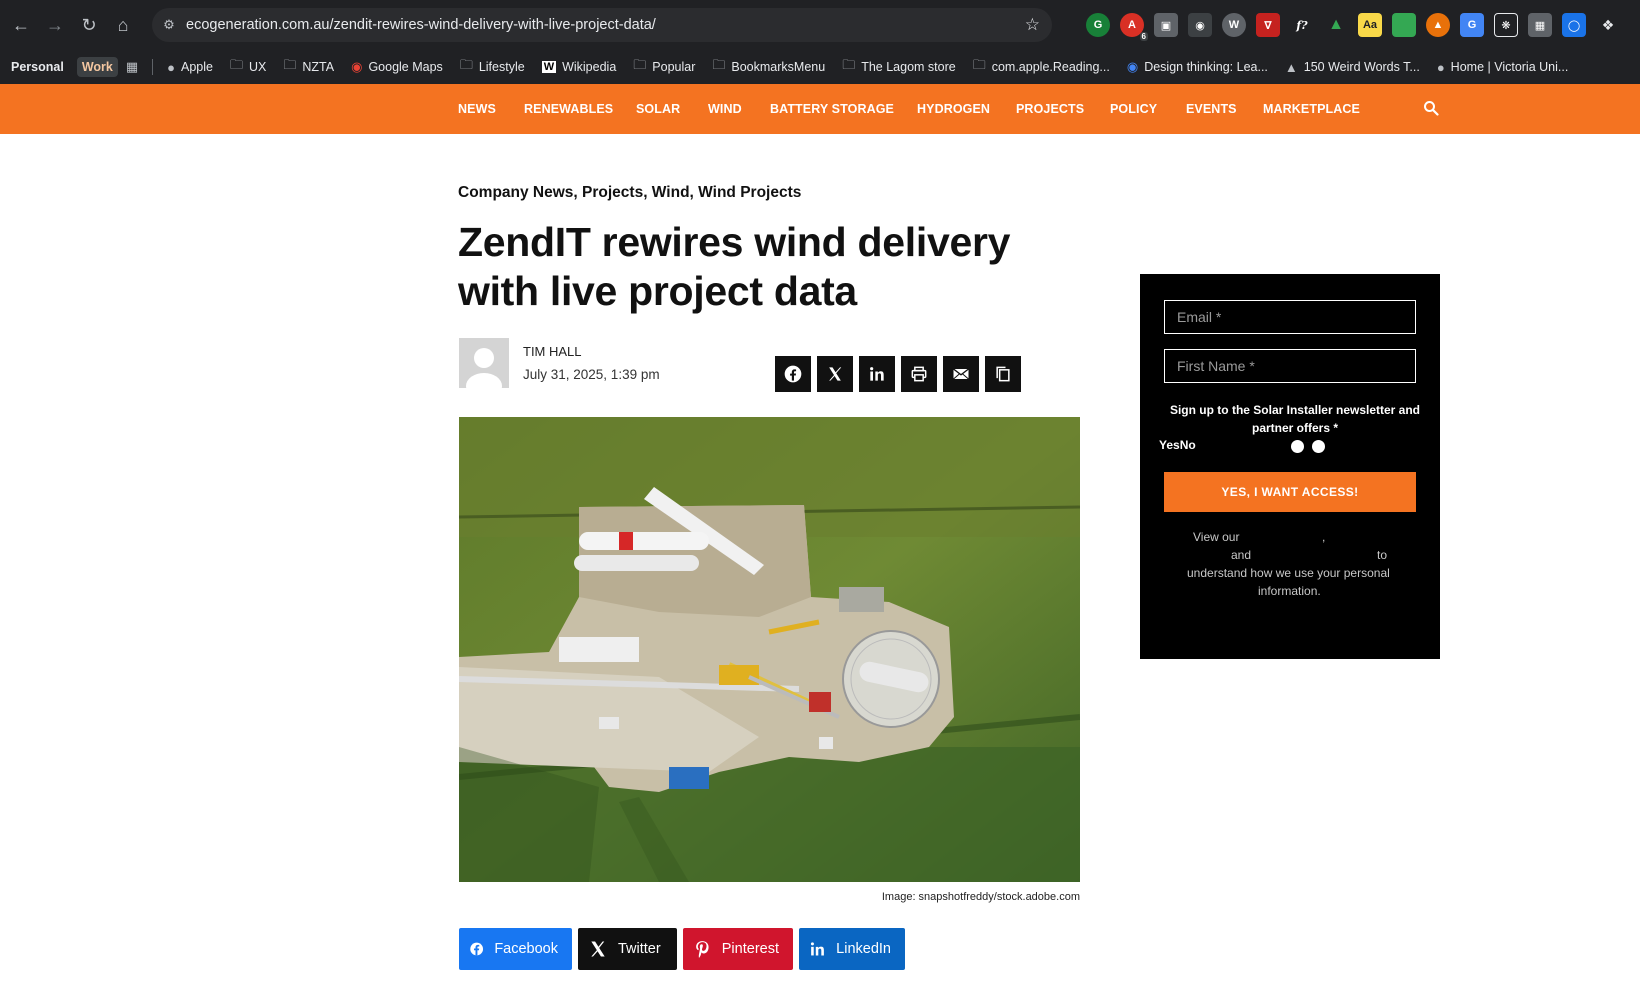  Describe the element at coordinates (1200, 25) in the screenshot. I see `camera-extension-icon: ◉` at that location.